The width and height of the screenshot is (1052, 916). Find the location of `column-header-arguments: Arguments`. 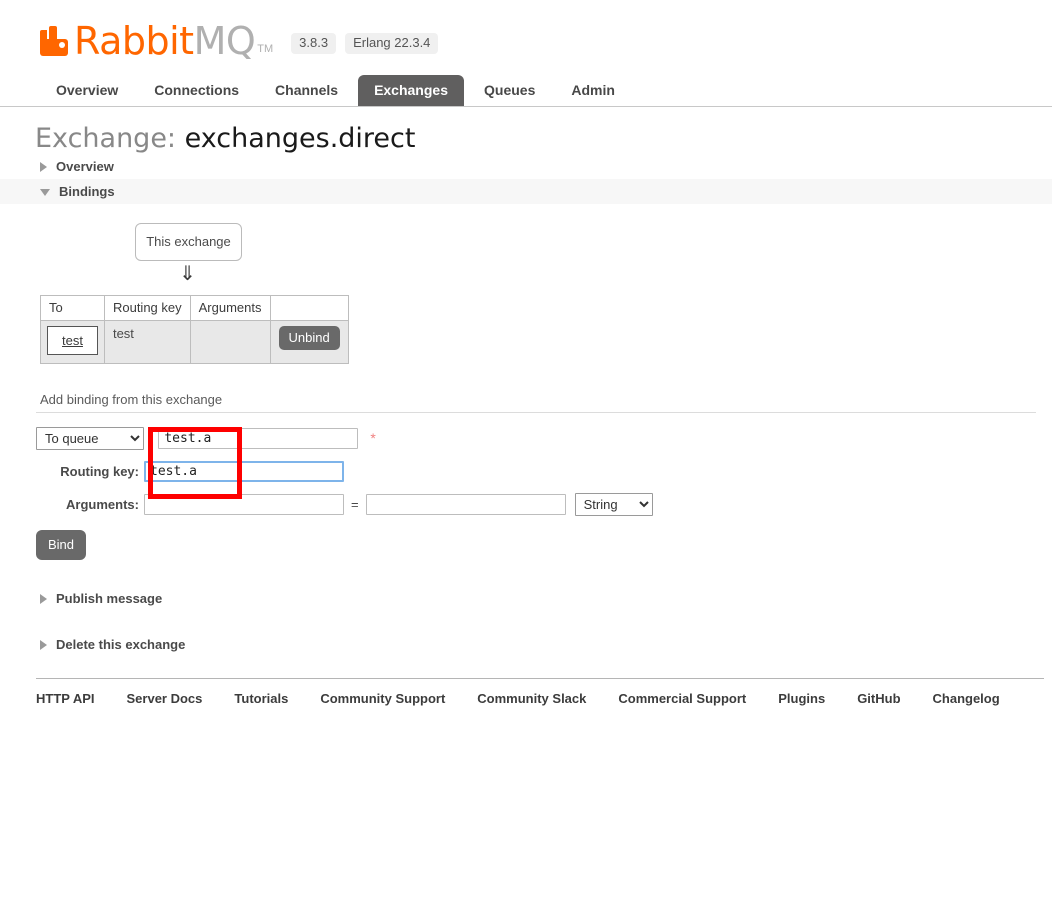

column-header-arguments: Arguments is located at coordinates (230, 308).